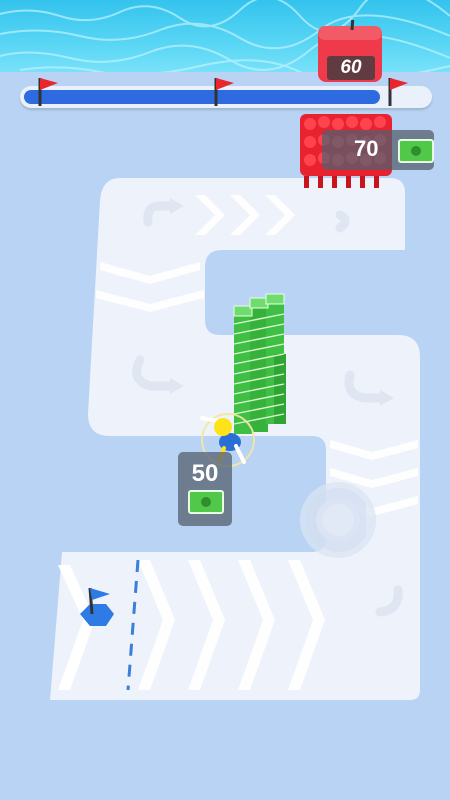  What do you see at coordinates (48, 92) in the screenshot?
I see `start-flag-icon` at bounding box center [48, 92].